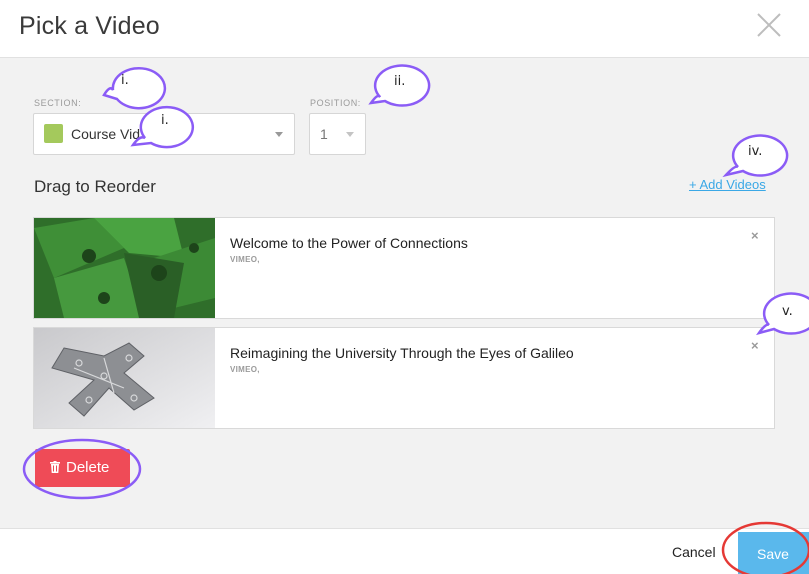 Image resolution: width=809 pixels, height=574 pixels. I want to click on trash-icon, so click(55, 467).